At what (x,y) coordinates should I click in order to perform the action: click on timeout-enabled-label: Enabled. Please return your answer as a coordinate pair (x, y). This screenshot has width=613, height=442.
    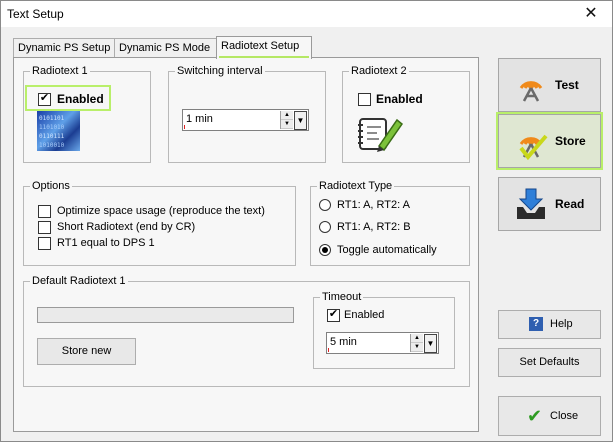
    Looking at the image, I should click on (364, 315).